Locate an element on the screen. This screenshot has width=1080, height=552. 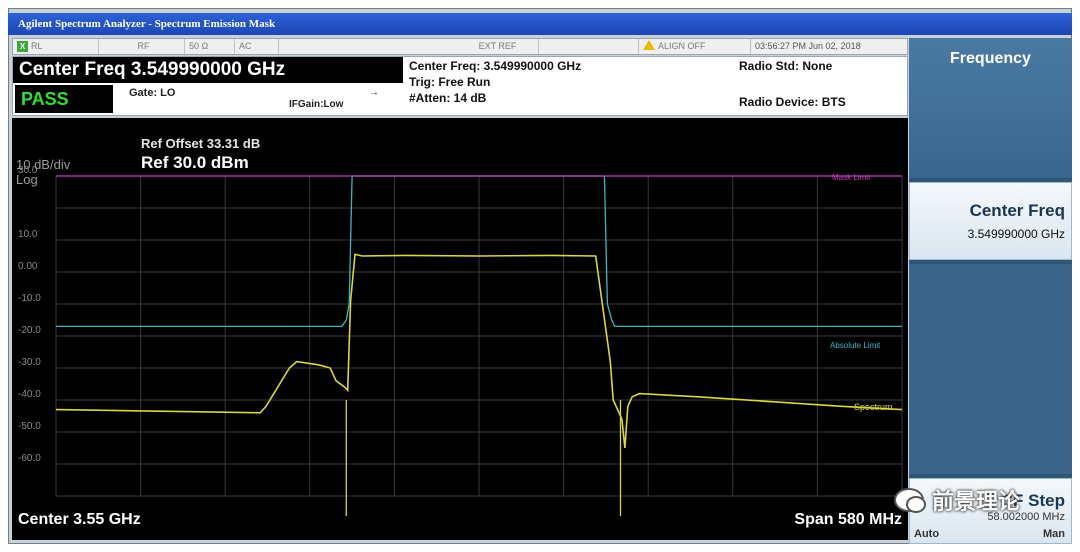
center-freq-softkey-value: 3.549990000 GHz is located at coordinates (1016, 234).